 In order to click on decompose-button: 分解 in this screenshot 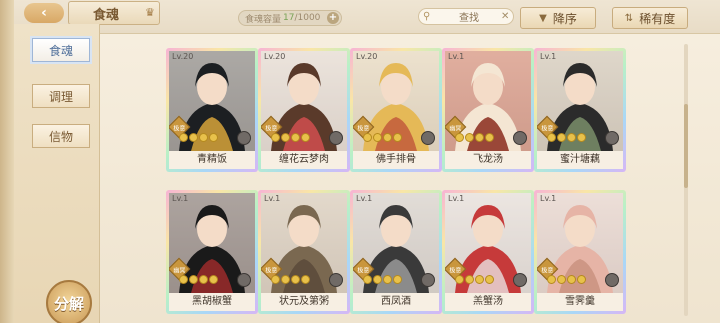, I will do `click(69, 301)`.